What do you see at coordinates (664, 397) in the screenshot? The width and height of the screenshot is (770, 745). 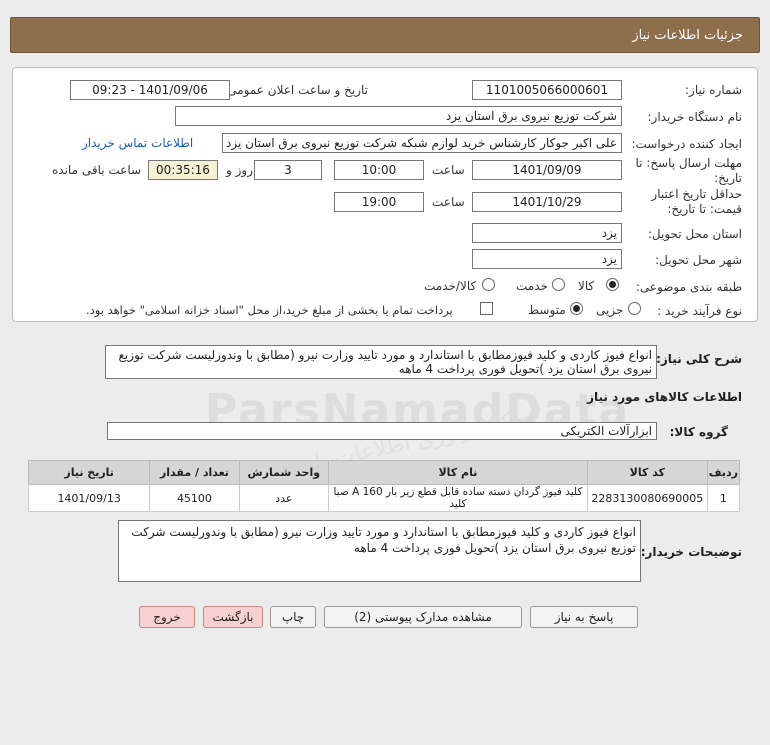 I see `goods-info-title: اطلاعات کالاهای مورد نیاز` at bounding box center [664, 397].